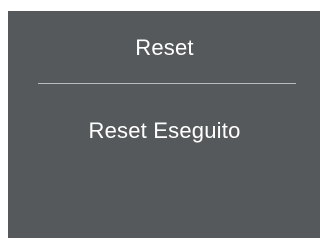 Image resolution: width=320 pixels, height=241 pixels. Describe the element at coordinates (167, 83) in the screenshot. I see `title-divider` at that location.